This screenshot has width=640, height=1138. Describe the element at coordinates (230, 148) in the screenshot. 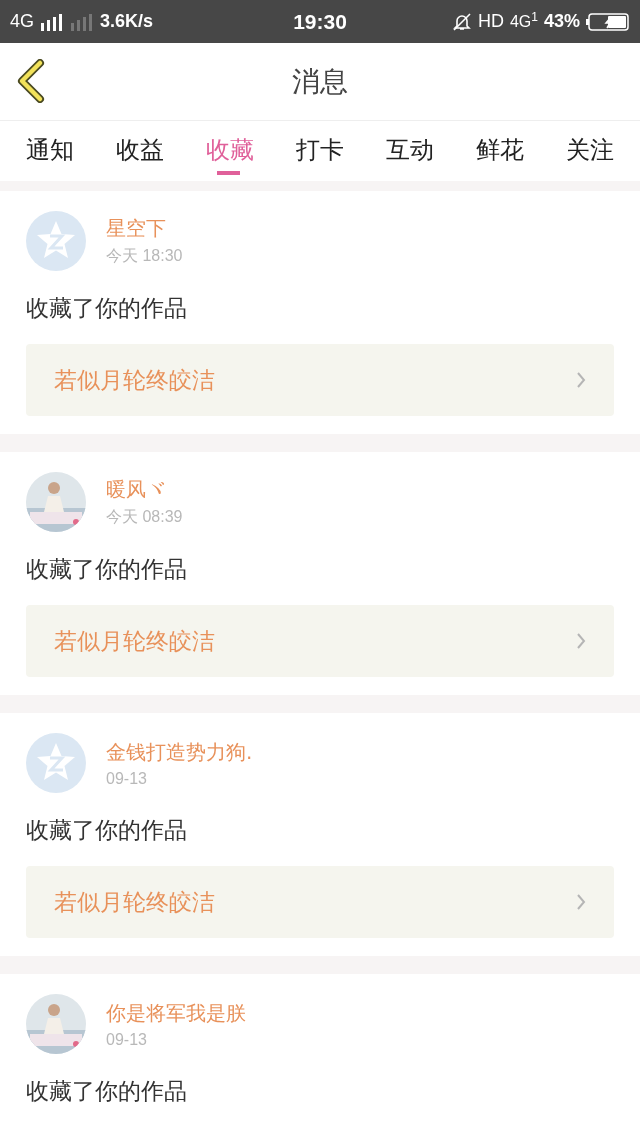

I see `tab: 收藏` at that location.